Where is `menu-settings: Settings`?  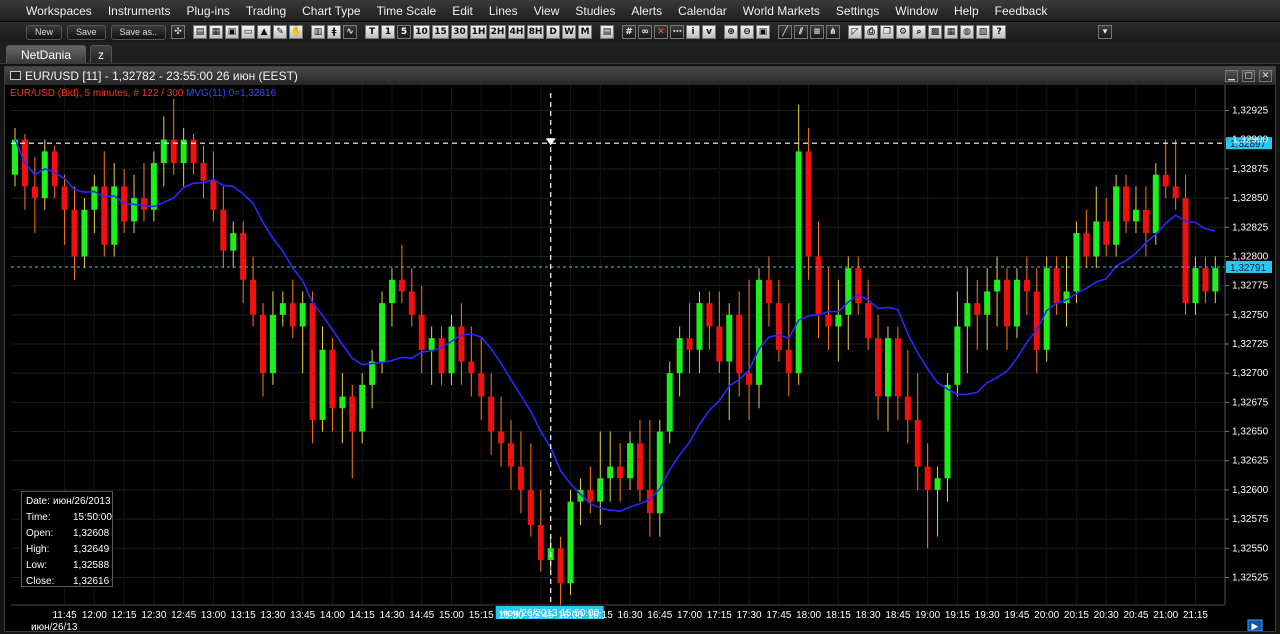 menu-settings: Settings is located at coordinates (857, 11).